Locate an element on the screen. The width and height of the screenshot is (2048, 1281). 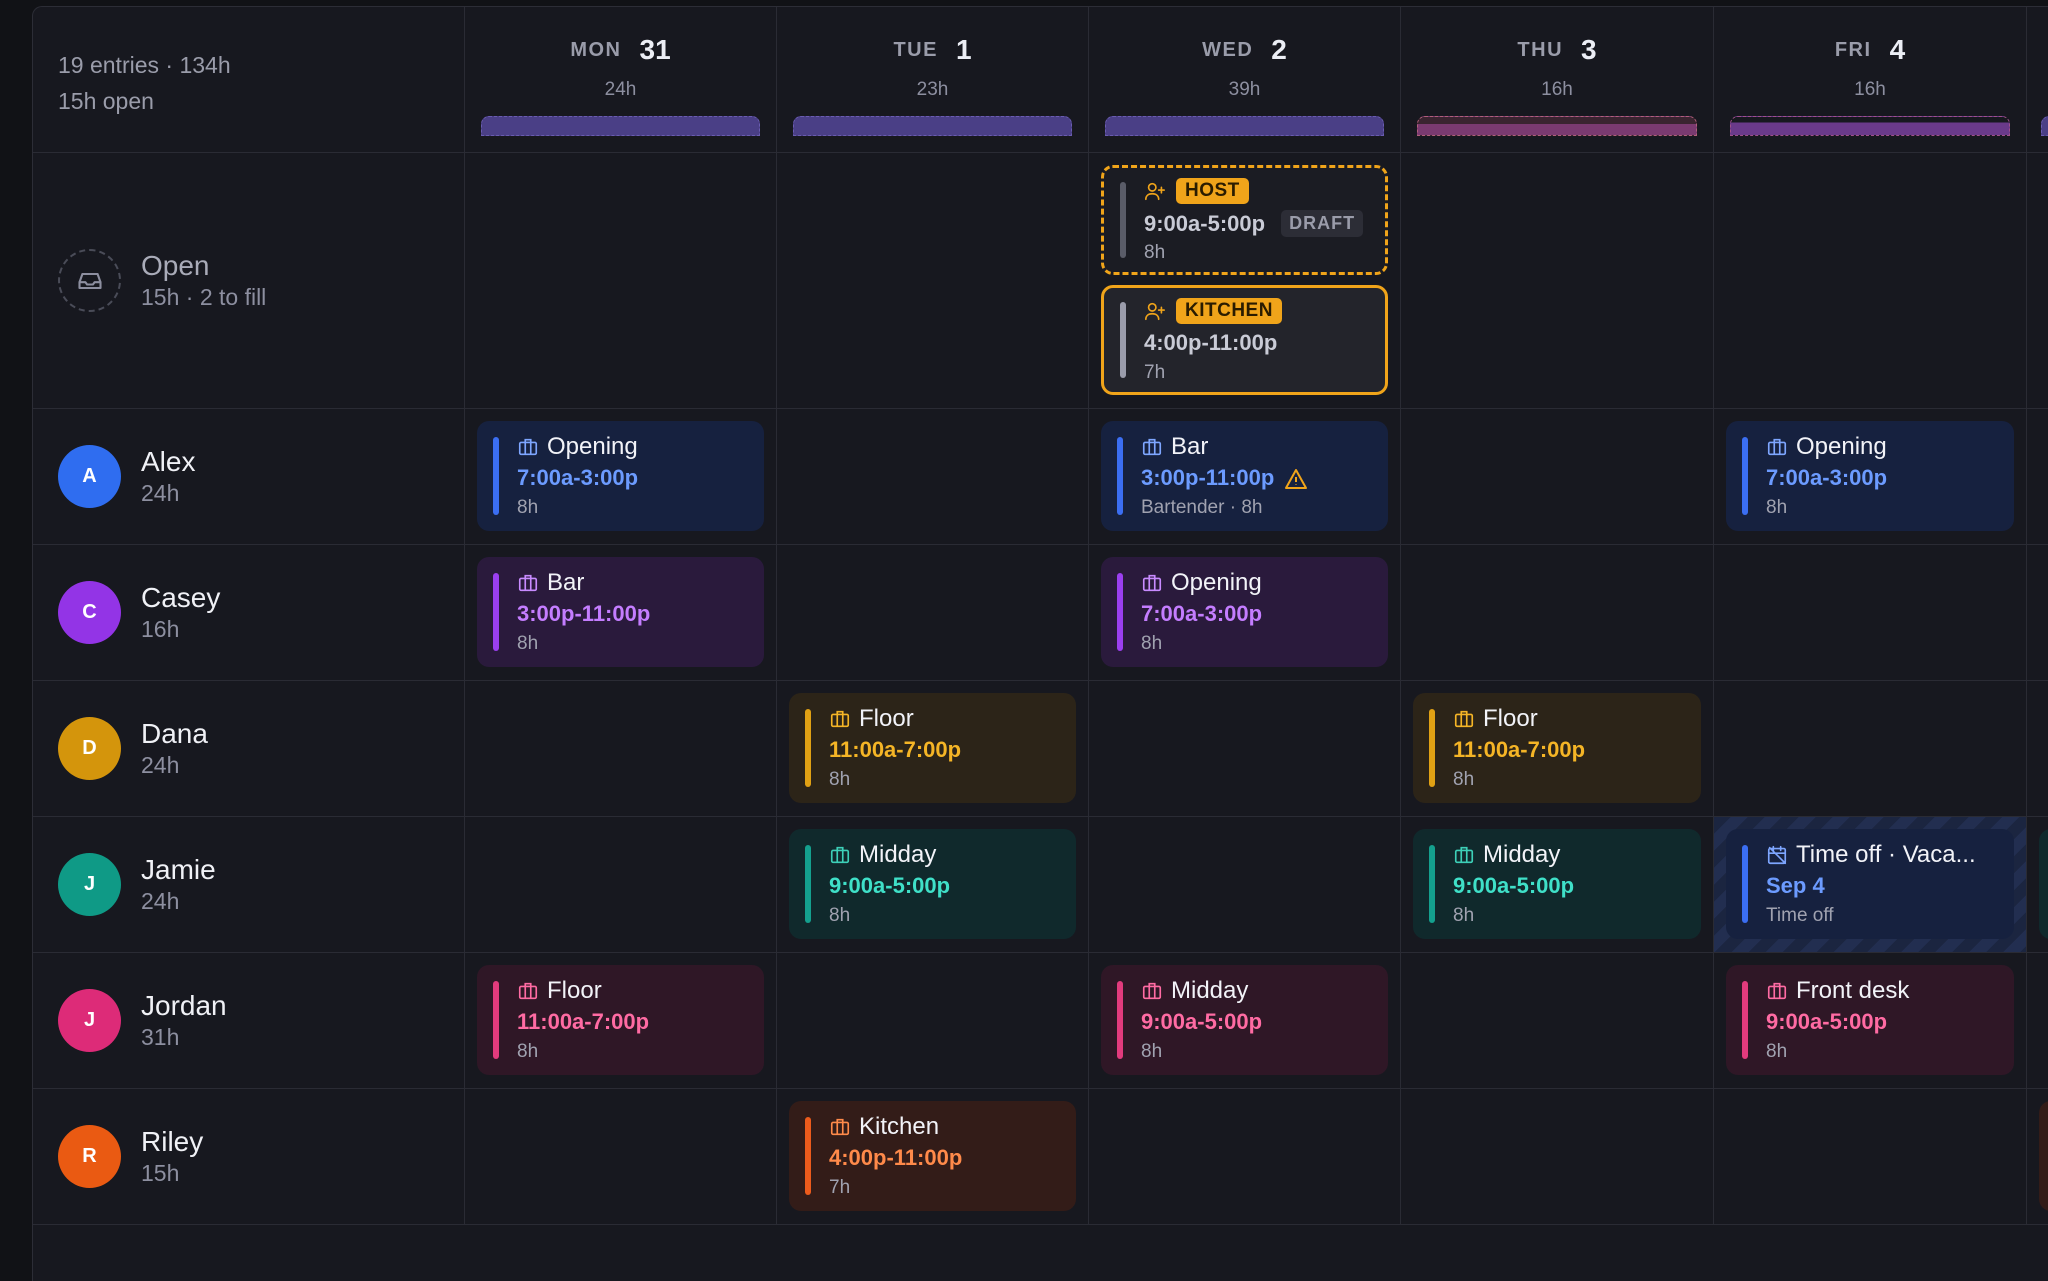
cell-jamie-tue: Midday 9:00a-5:00p 8h is located at coordinates (933, 885).